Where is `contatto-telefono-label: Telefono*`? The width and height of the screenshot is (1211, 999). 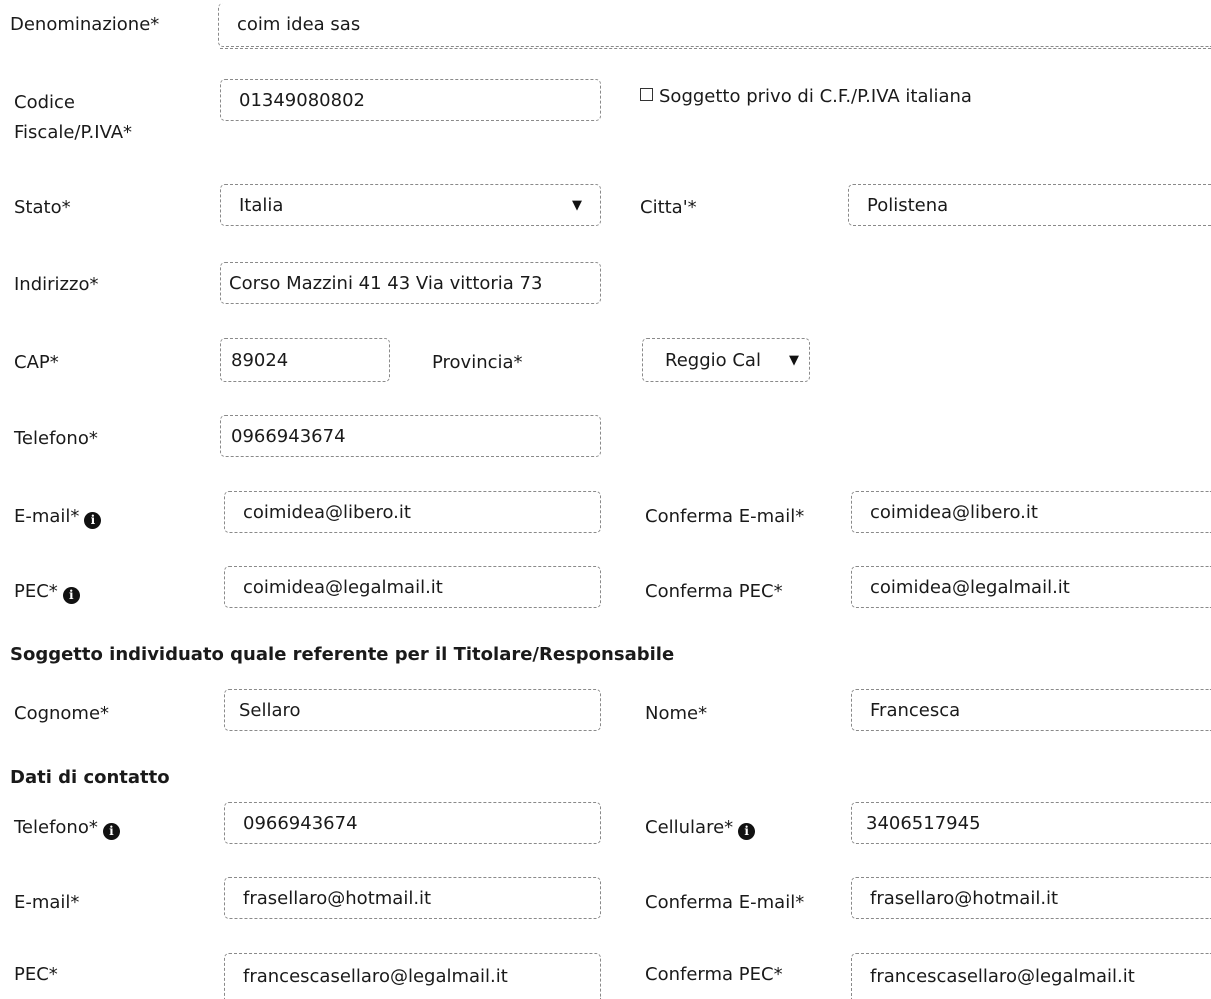
contatto-telefono-label: Telefono* is located at coordinates (56, 827).